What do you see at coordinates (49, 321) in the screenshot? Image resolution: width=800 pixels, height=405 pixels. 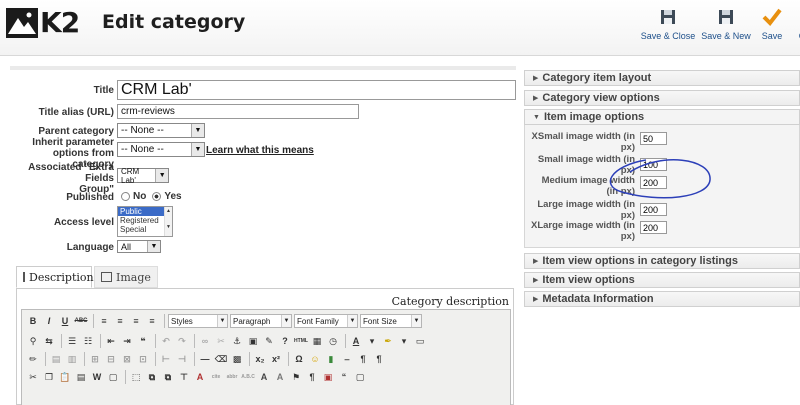 I see `italic-button: I` at bounding box center [49, 321].